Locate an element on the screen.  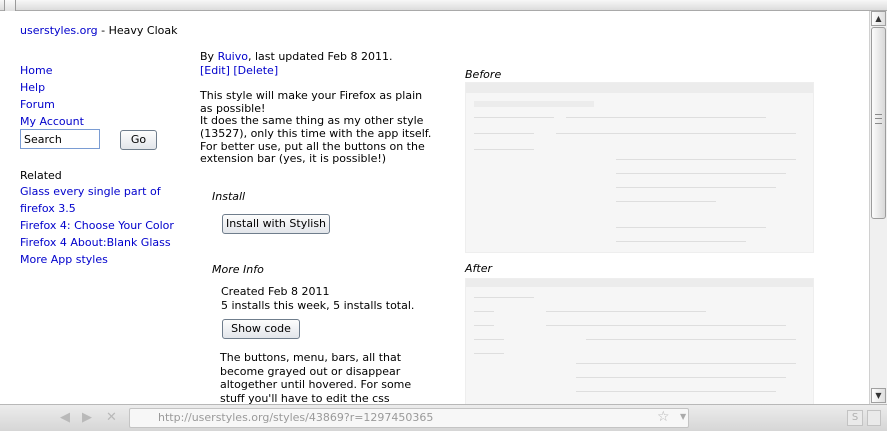
nav-forum: Forum is located at coordinates (52, 104).